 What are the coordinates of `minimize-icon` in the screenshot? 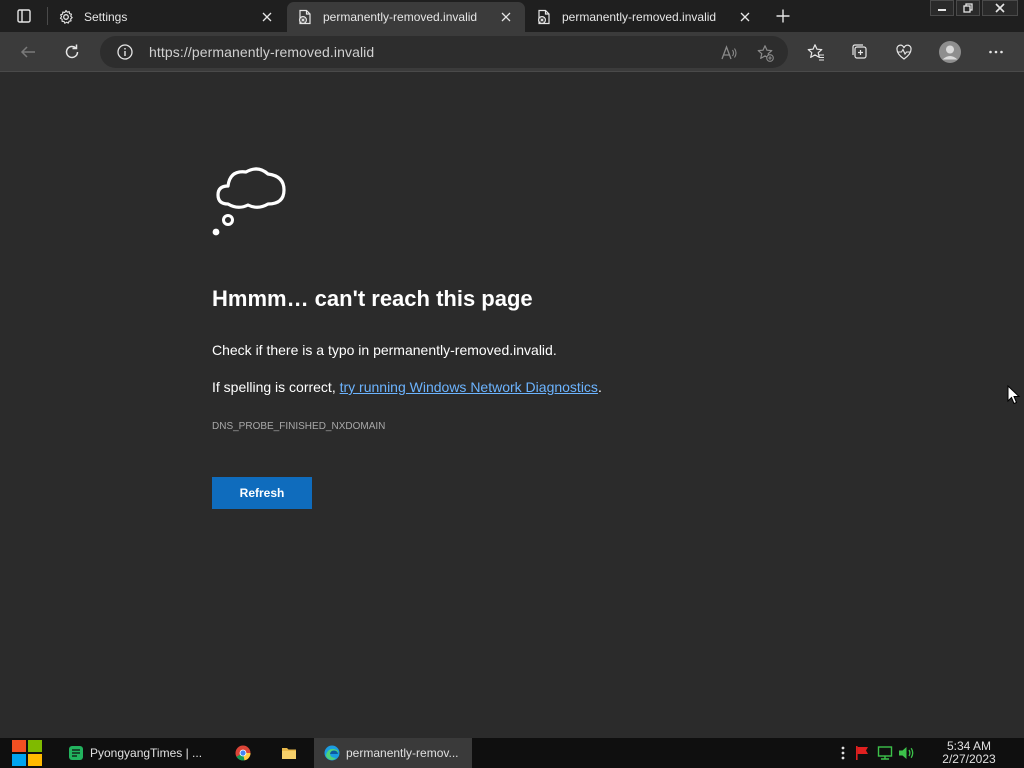 It's located at (942, 10).